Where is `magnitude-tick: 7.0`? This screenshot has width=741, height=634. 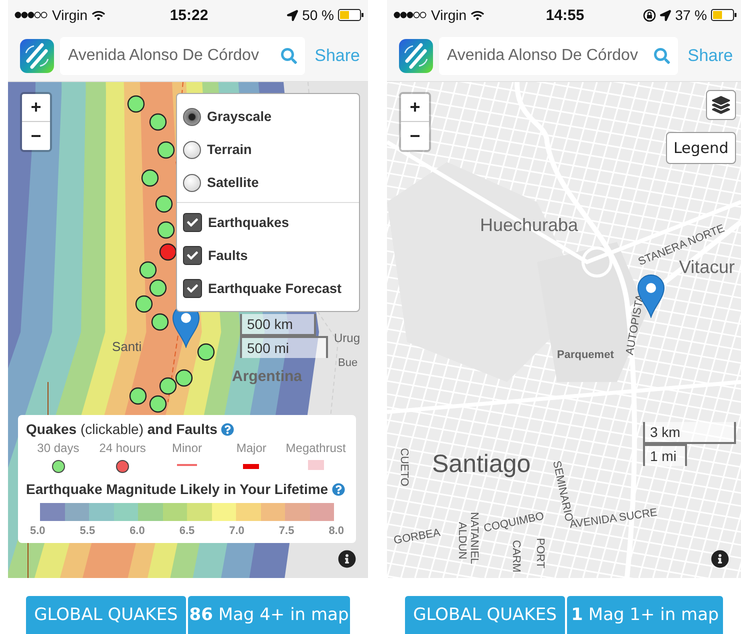
magnitude-tick: 7.0 is located at coordinates (236, 531).